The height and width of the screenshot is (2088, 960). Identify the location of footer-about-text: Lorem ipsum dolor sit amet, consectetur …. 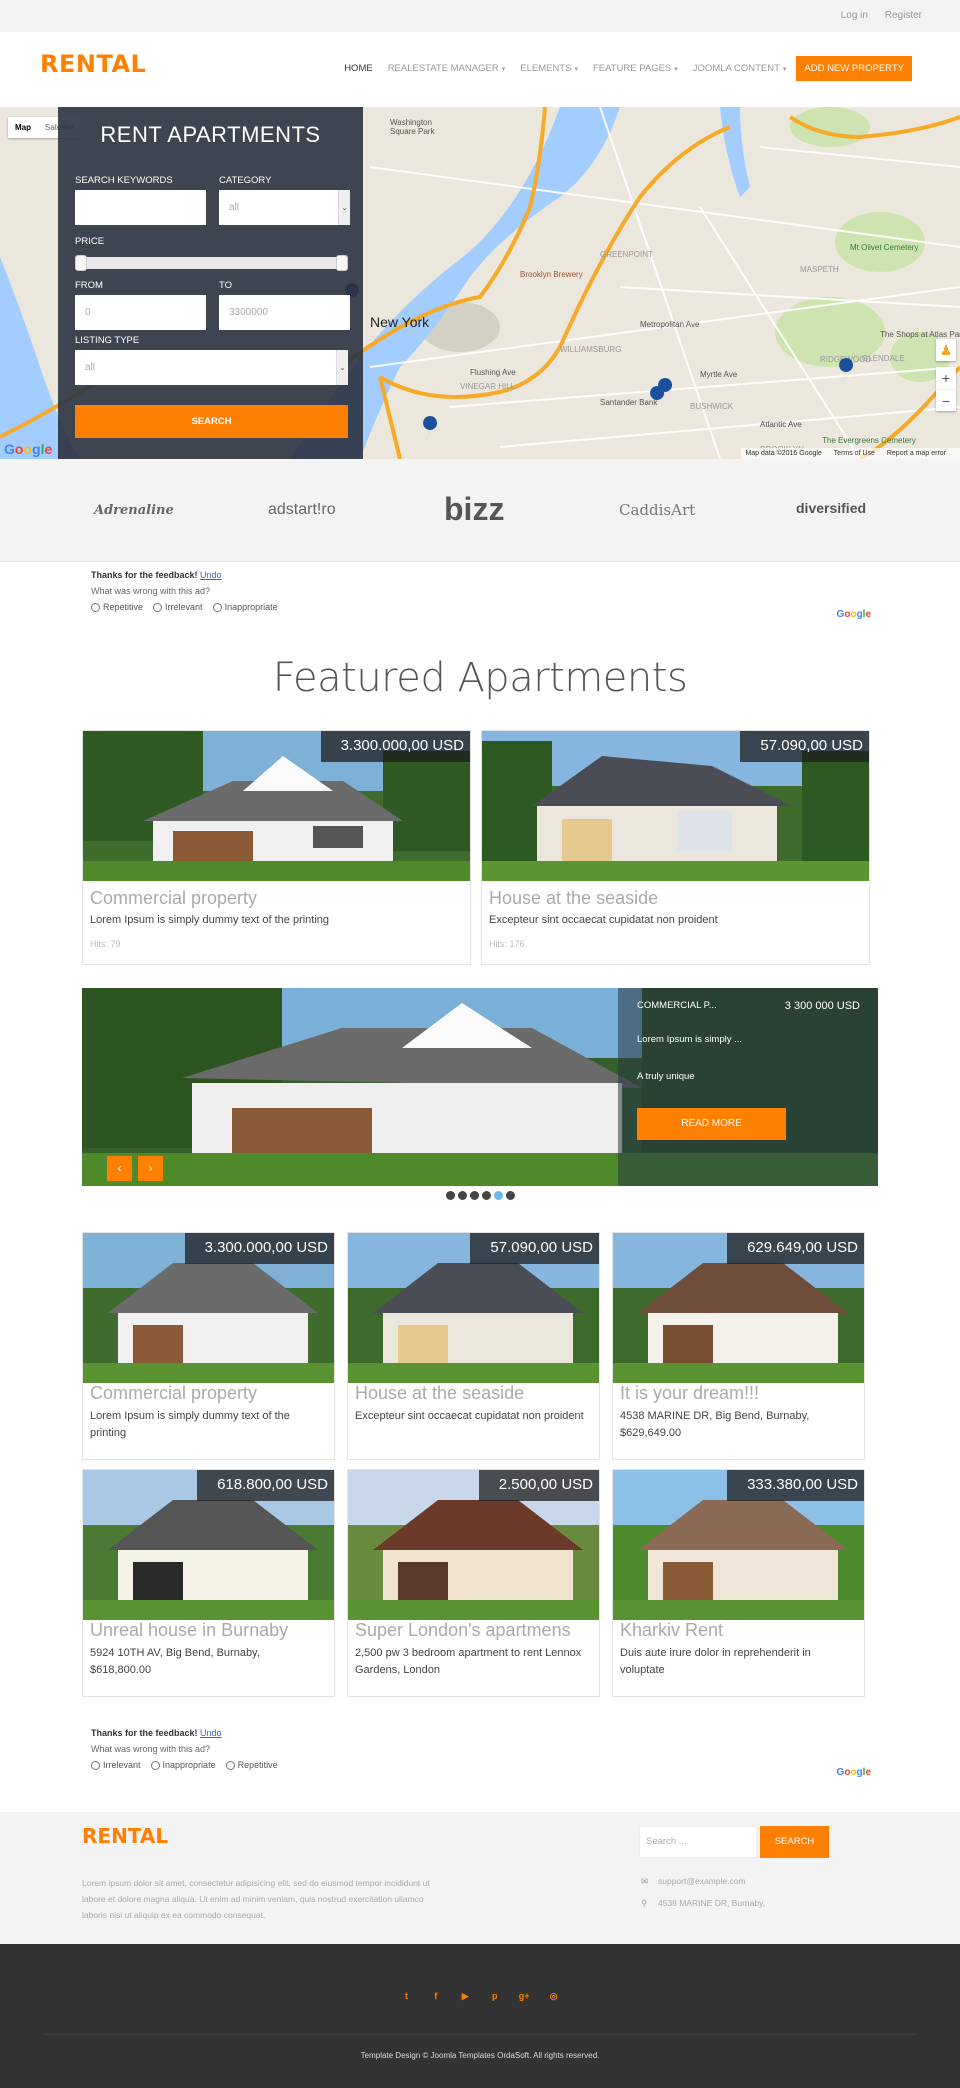
(256, 1899).